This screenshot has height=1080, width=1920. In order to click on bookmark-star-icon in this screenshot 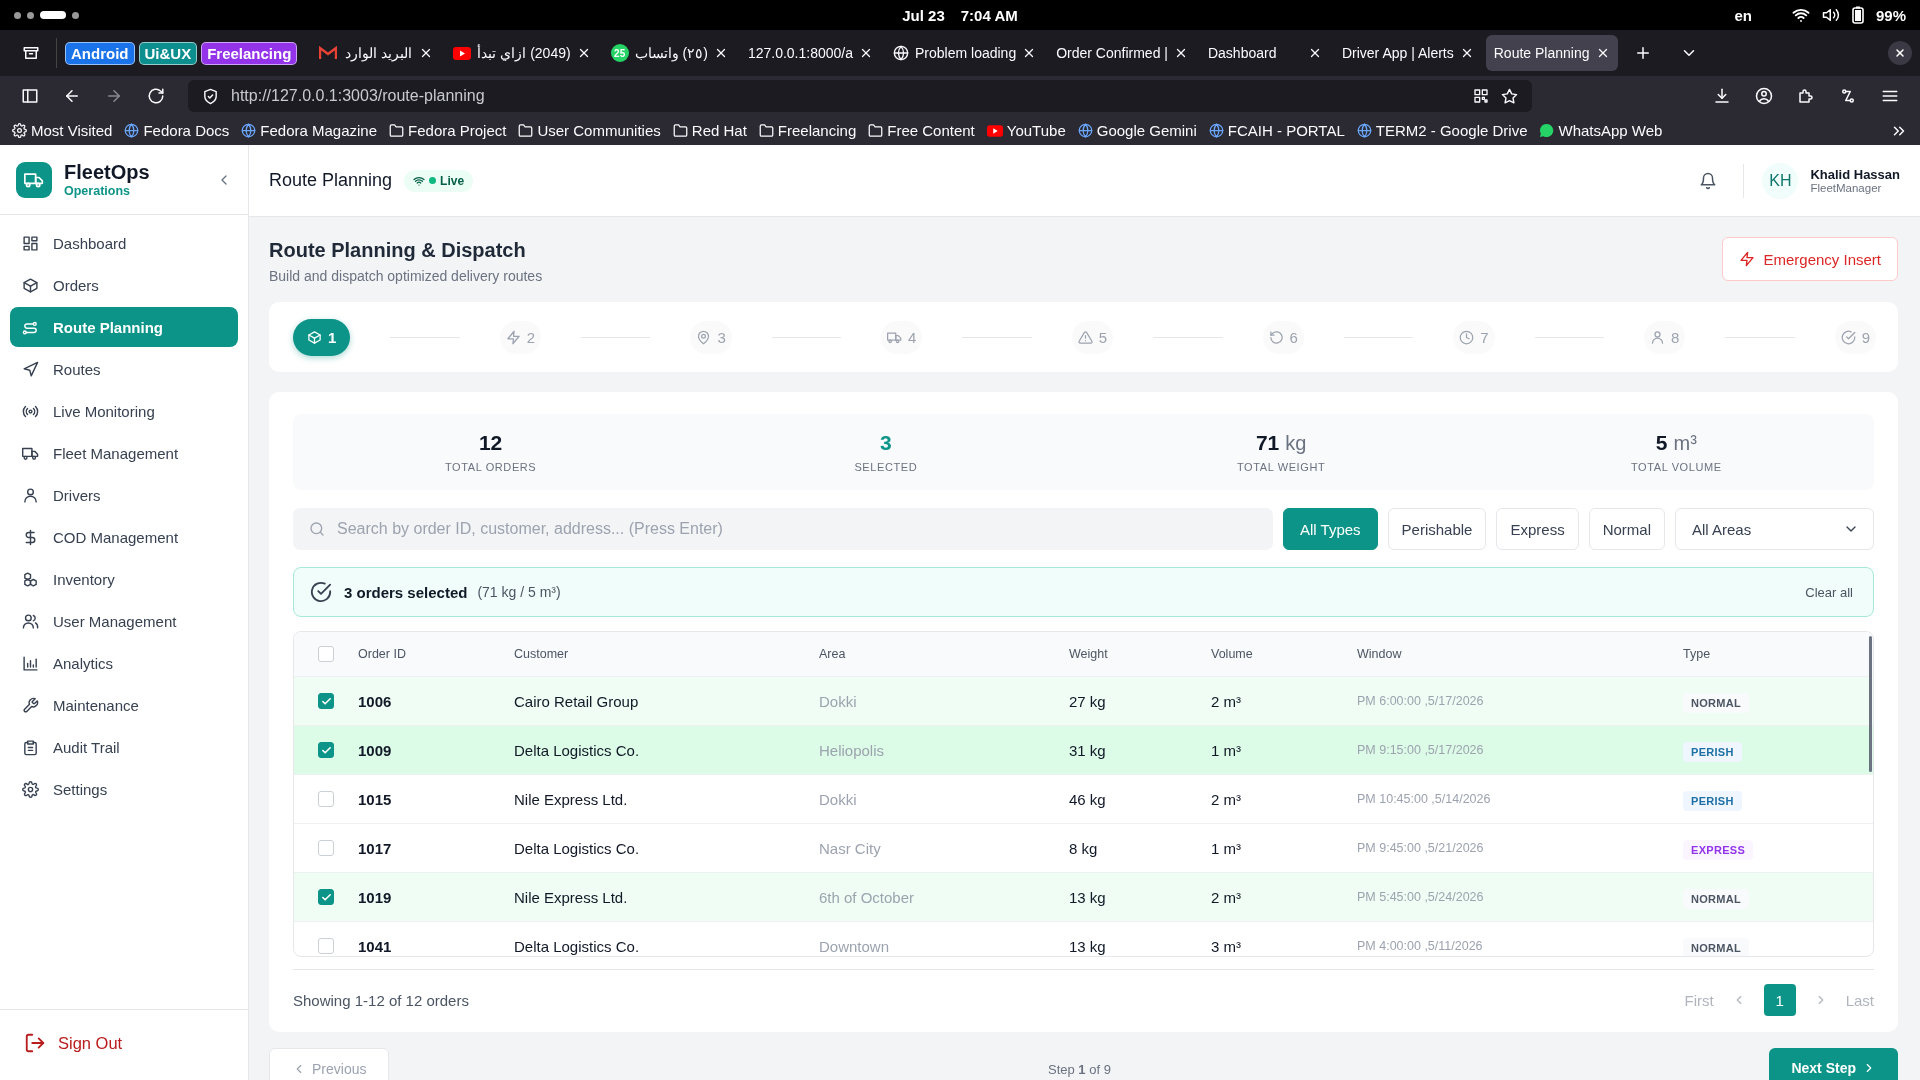, I will do `click(1509, 96)`.